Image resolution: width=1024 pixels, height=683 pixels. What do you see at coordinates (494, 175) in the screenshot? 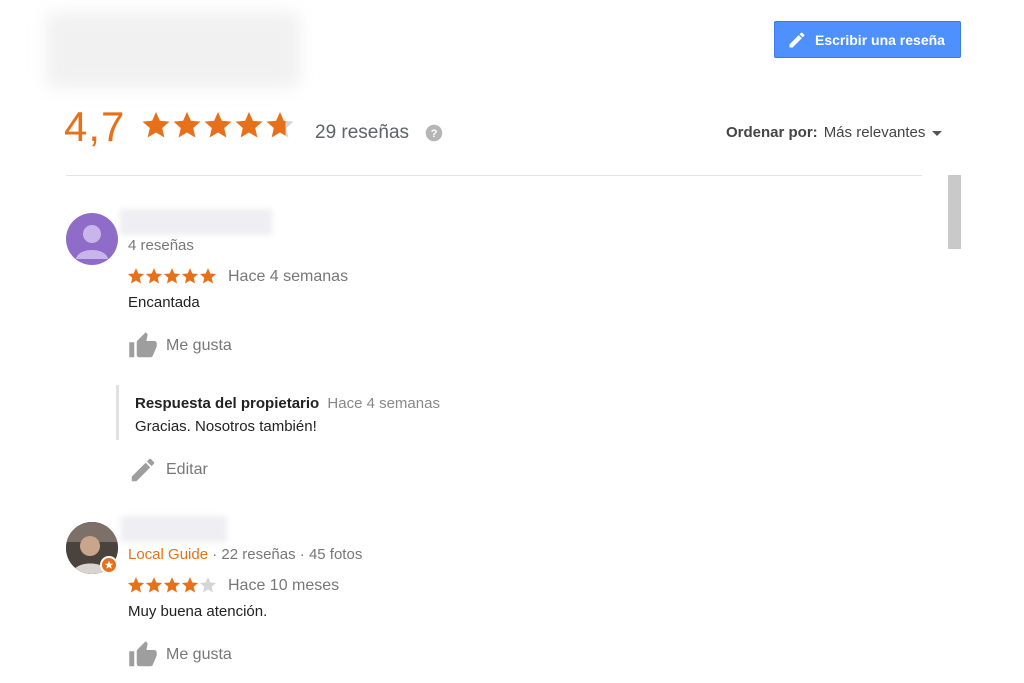
I see `divider` at bounding box center [494, 175].